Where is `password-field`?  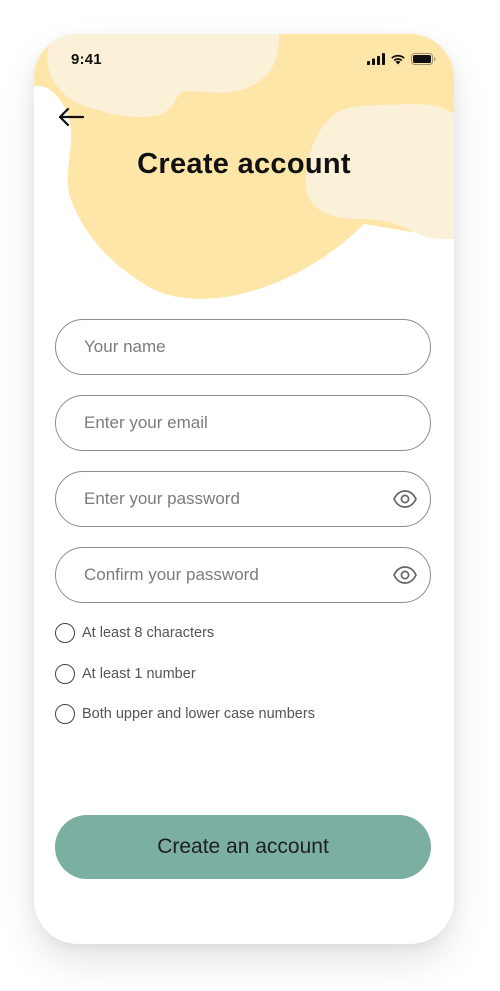
password-field is located at coordinates (243, 499).